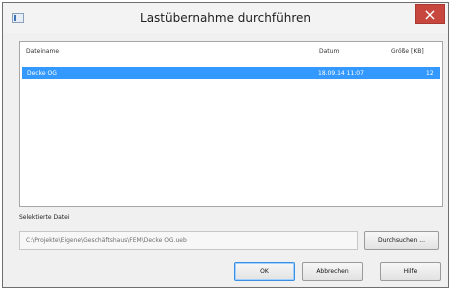 The width and height of the screenshot is (453, 293). What do you see at coordinates (407, 51) in the screenshot?
I see `column-header-size: Größe [KB]` at bounding box center [407, 51].